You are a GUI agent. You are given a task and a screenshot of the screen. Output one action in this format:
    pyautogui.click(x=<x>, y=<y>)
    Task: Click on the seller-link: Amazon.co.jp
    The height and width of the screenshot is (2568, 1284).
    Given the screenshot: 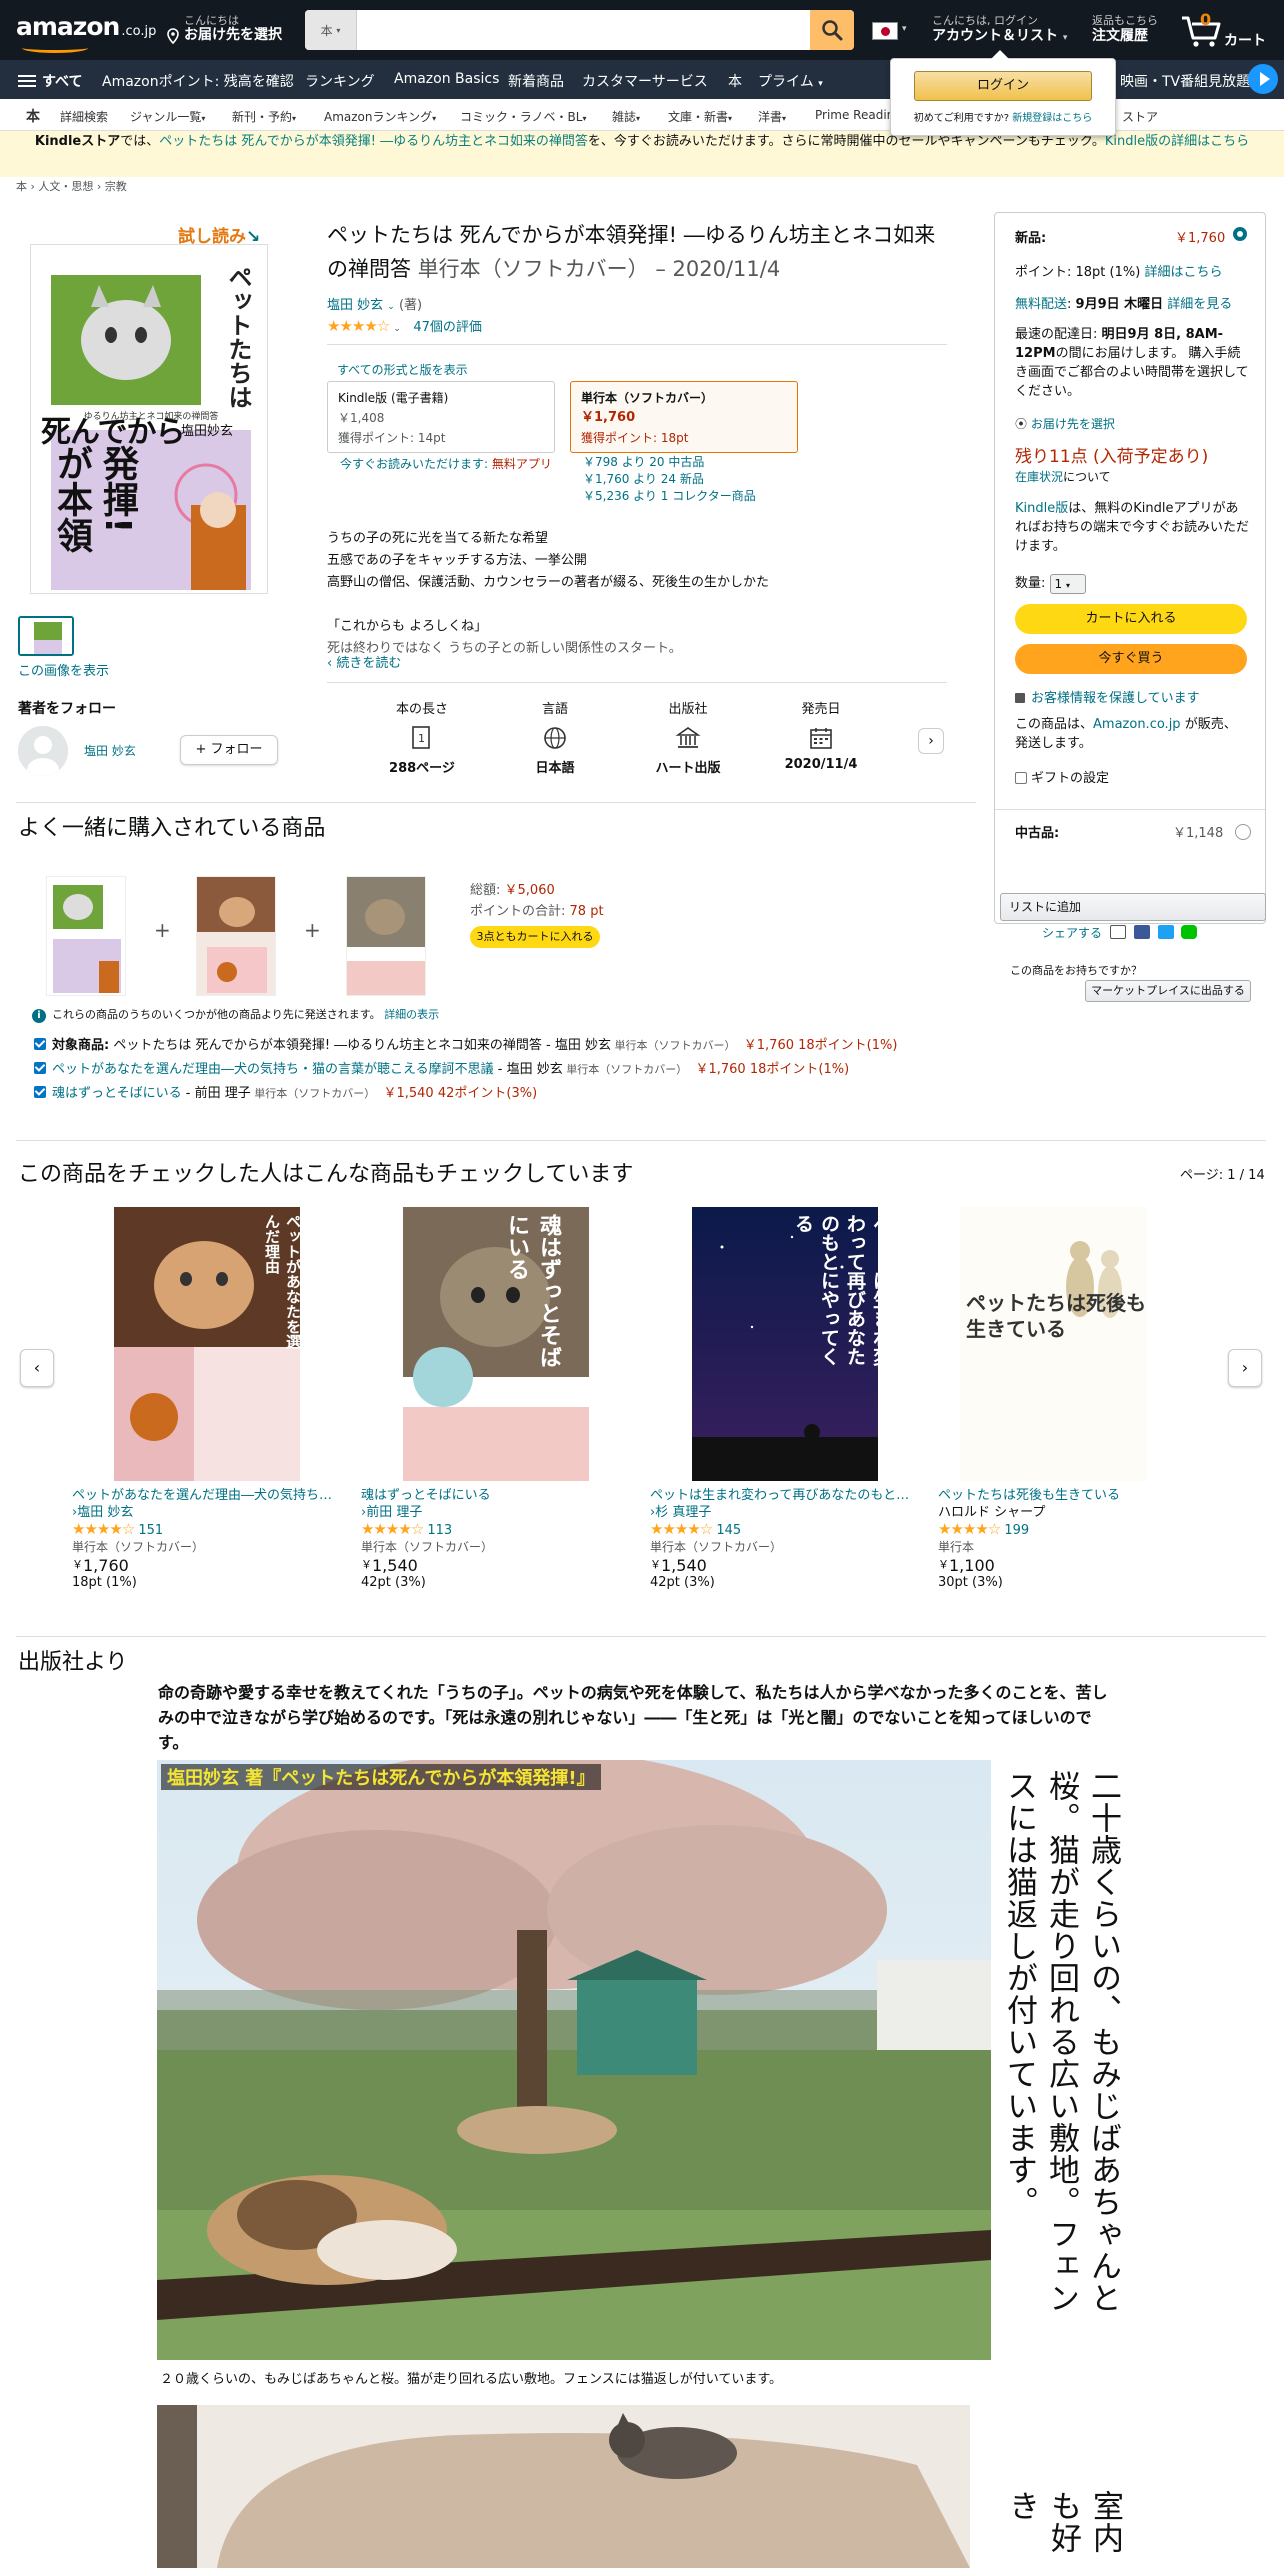 What is the action you would take?
    pyautogui.click(x=1137, y=724)
    